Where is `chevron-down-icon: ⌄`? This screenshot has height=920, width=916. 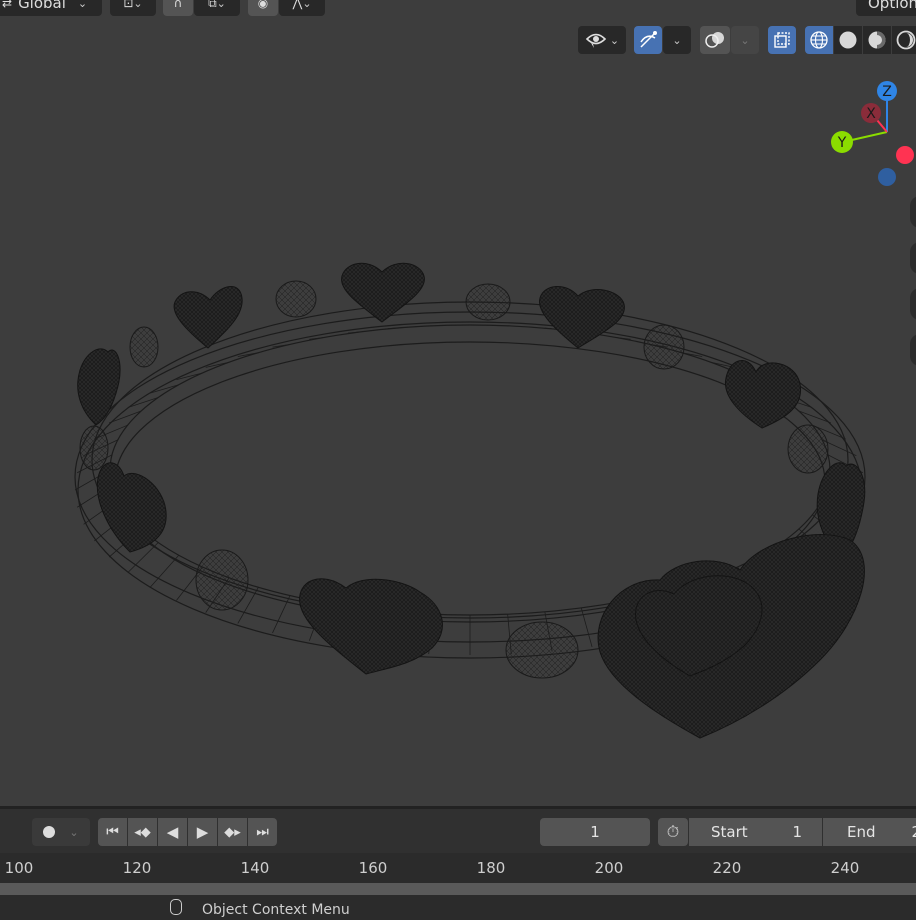 chevron-down-icon: ⌄ is located at coordinates (73, 832).